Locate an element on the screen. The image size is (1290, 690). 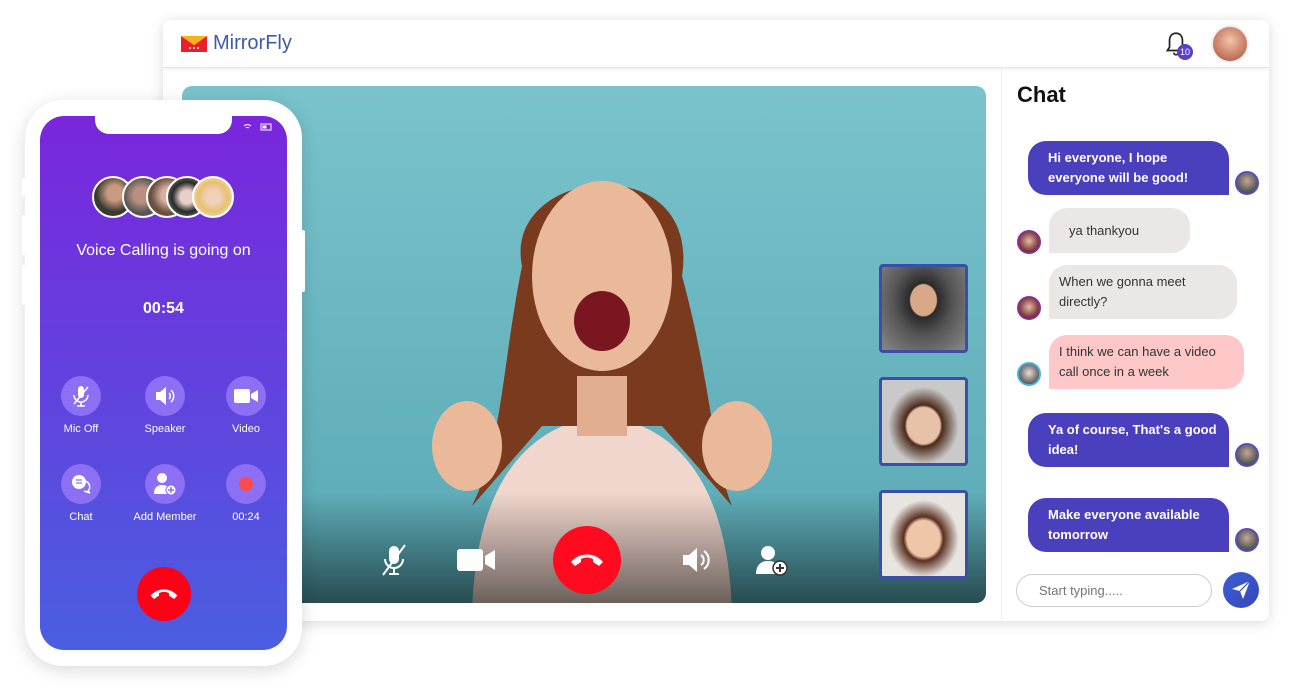
speaker-icon is located at coordinates (165, 396).